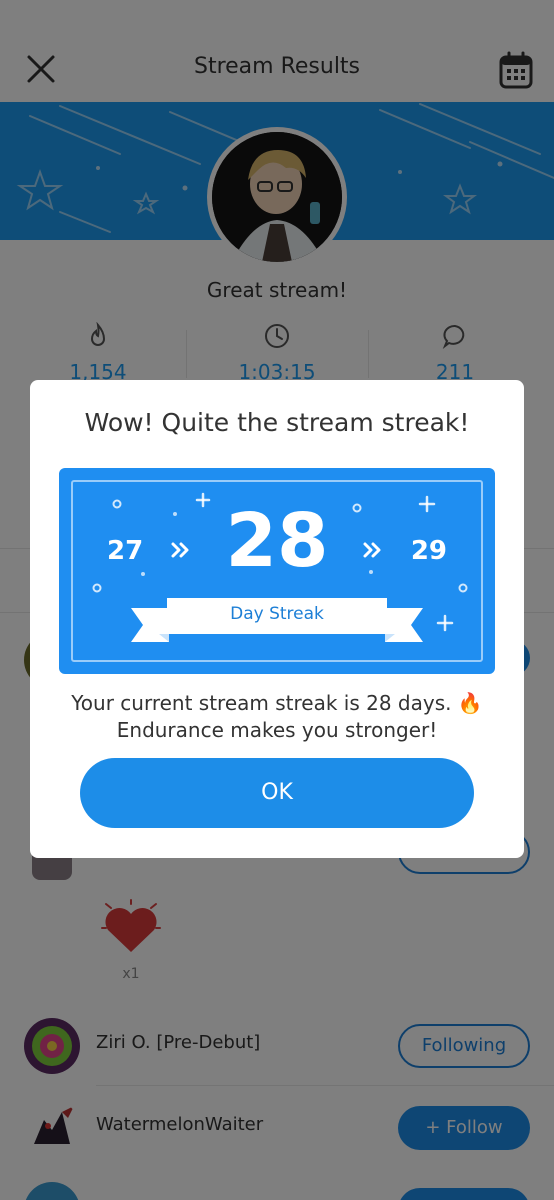 This screenshot has height=1200, width=554. Describe the element at coordinates (277, 571) in the screenshot. I see `streak-card: 27 28 29 Day Streak` at that location.